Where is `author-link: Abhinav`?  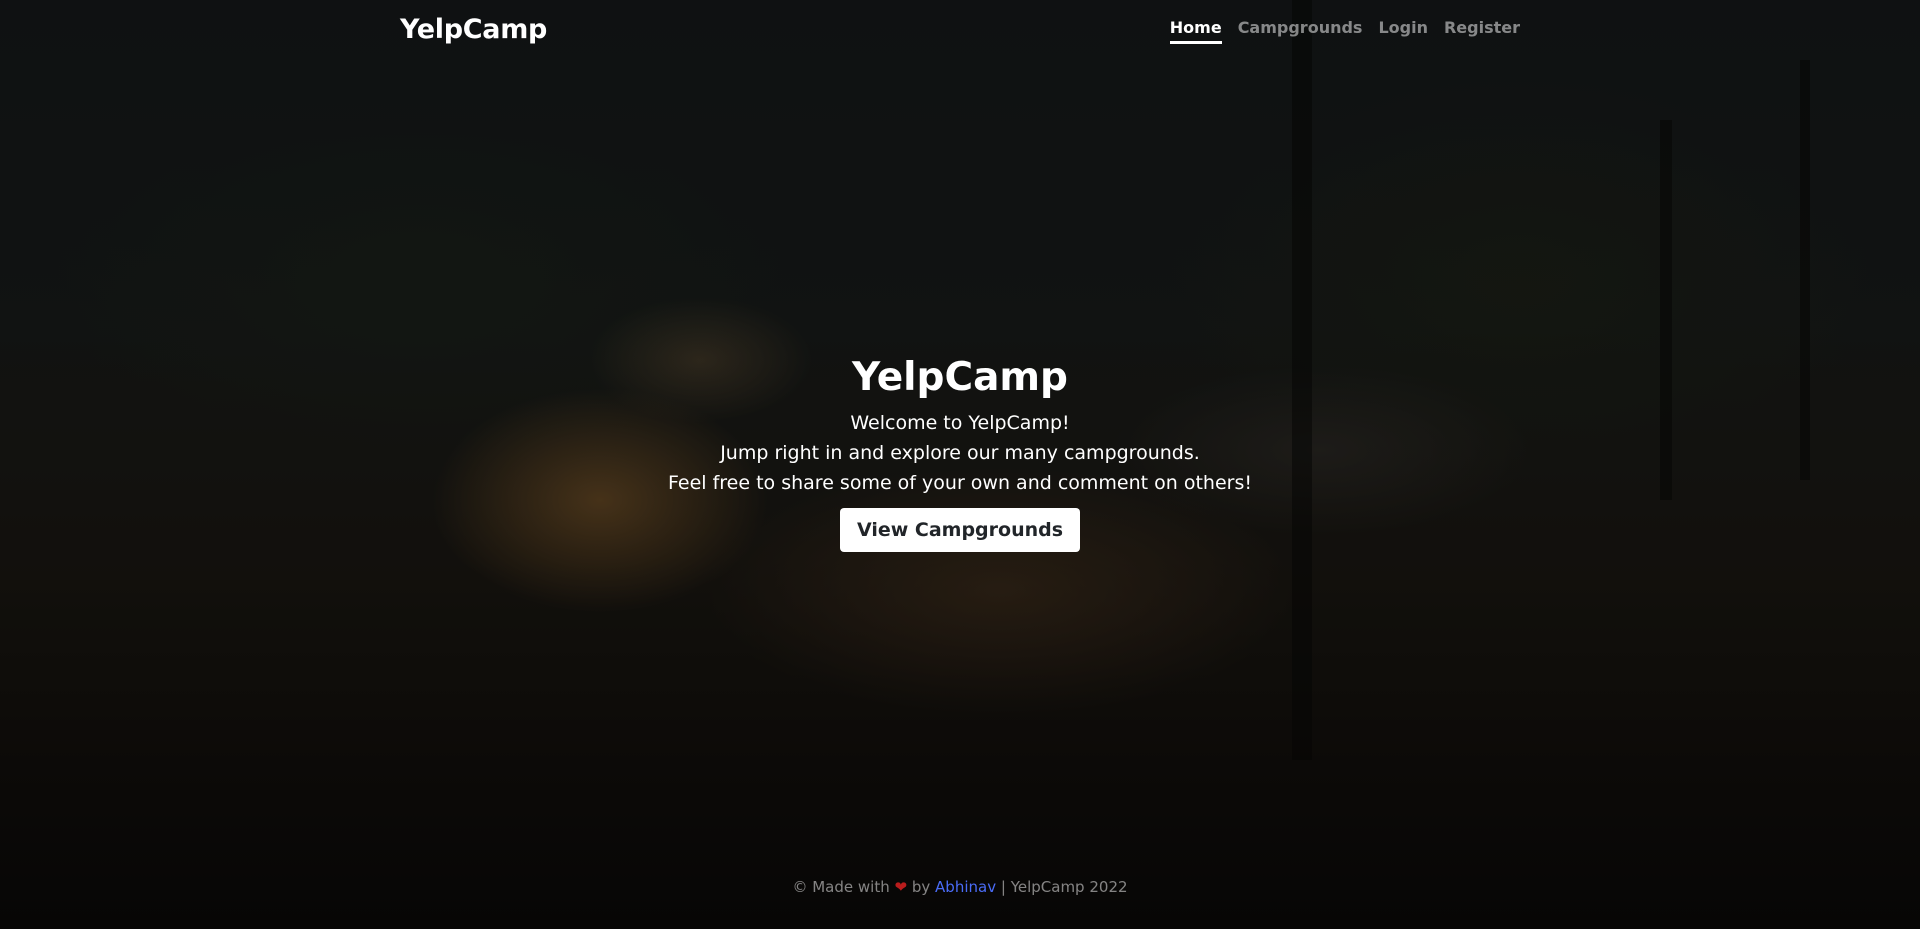 author-link: Abhinav is located at coordinates (965, 887).